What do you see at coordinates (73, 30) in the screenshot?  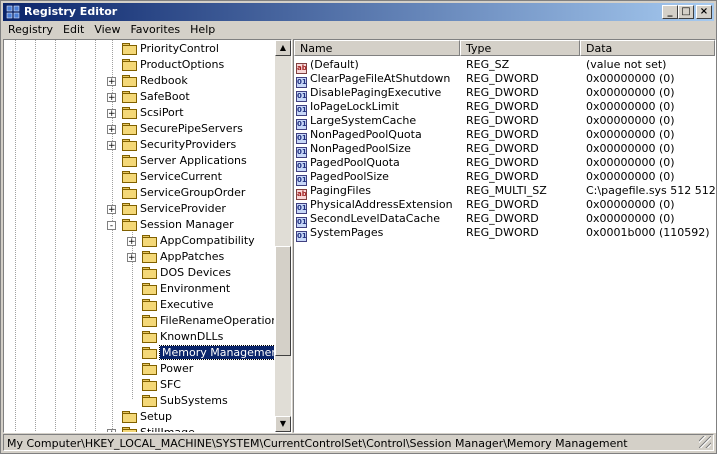 I see `menu-edit: Edit` at bounding box center [73, 30].